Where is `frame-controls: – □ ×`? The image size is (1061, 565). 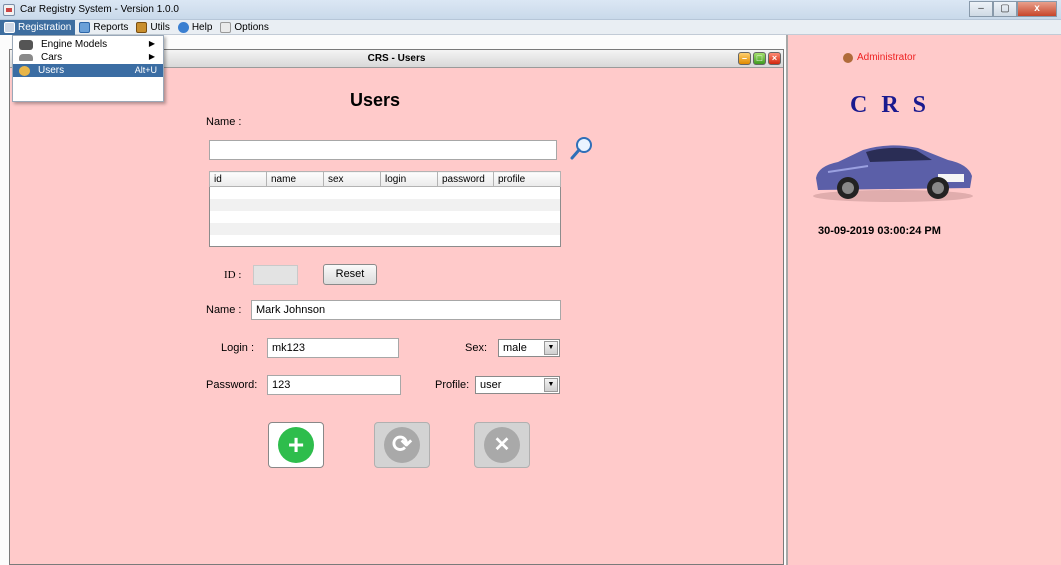
frame-controls: – □ × is located at coordinates (759, 58).